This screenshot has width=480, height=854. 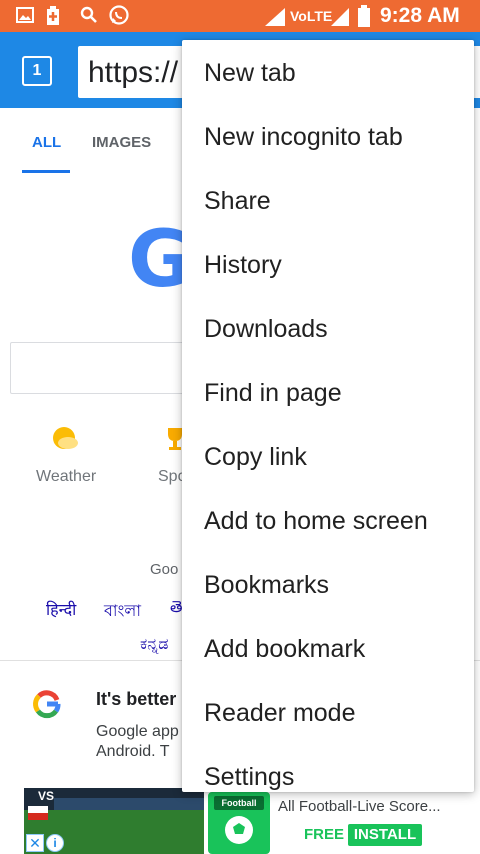 What do you see at coordinates (110, 368) in the screenshot?
I see `search-input` at bounding box center [110, 368].